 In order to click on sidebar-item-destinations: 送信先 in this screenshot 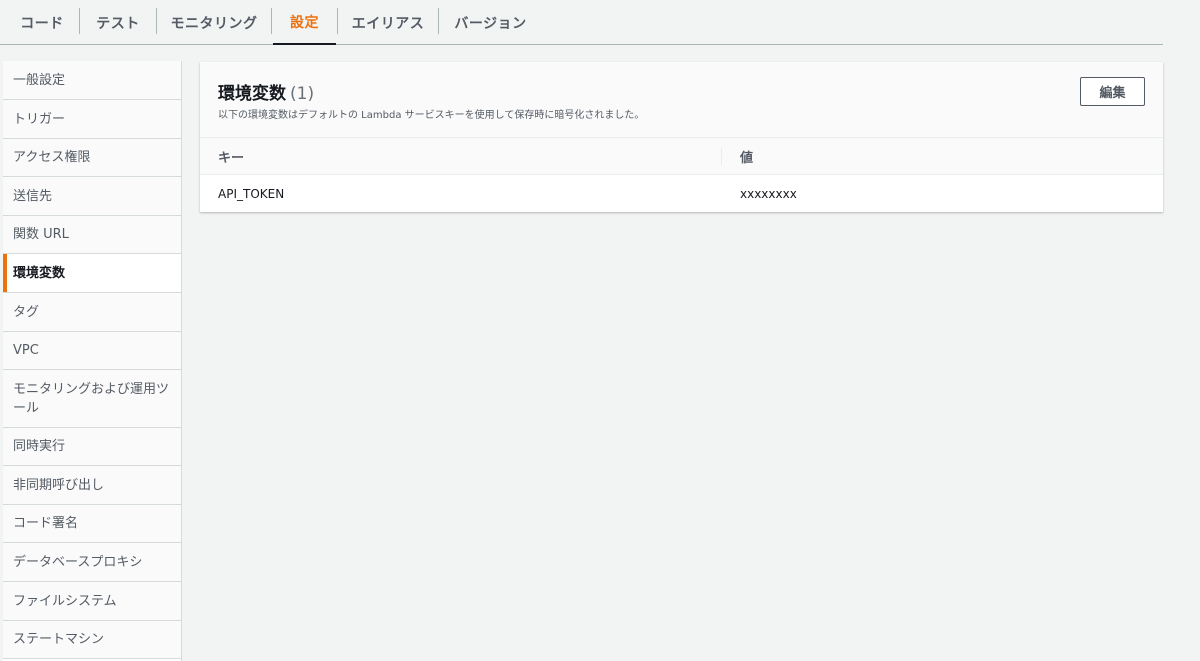, I will do `click(92, 196)`.